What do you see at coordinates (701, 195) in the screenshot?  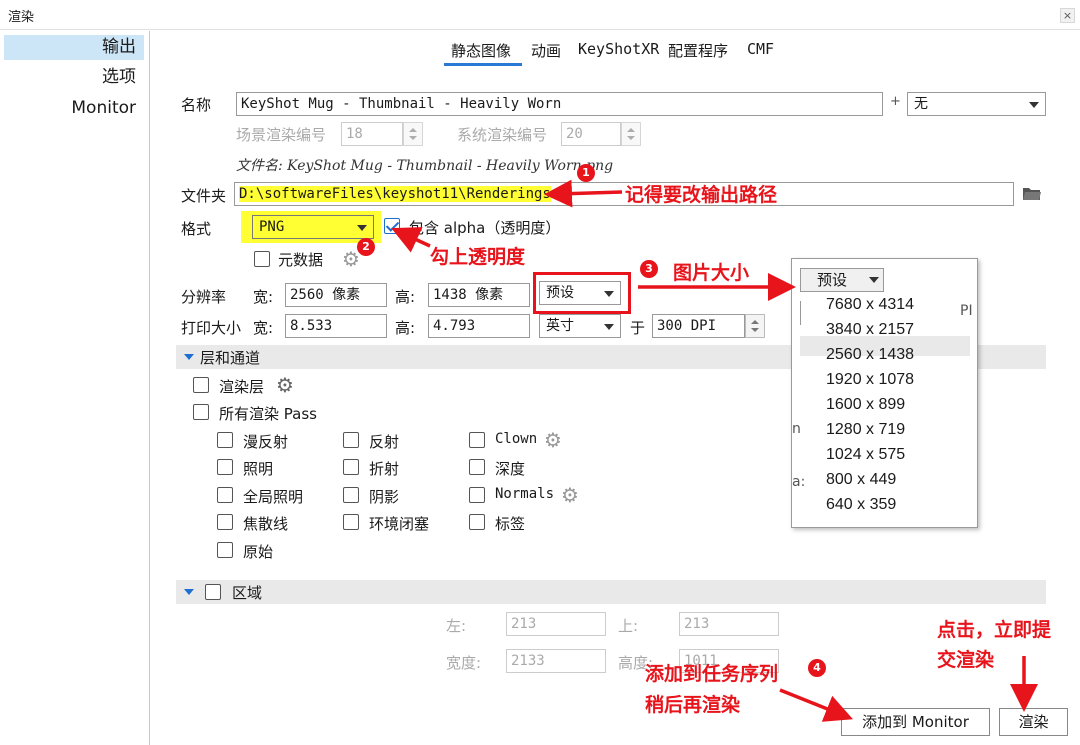 I see `annotation-note: 记得要改输出路径` at bounding box center [701, 195].